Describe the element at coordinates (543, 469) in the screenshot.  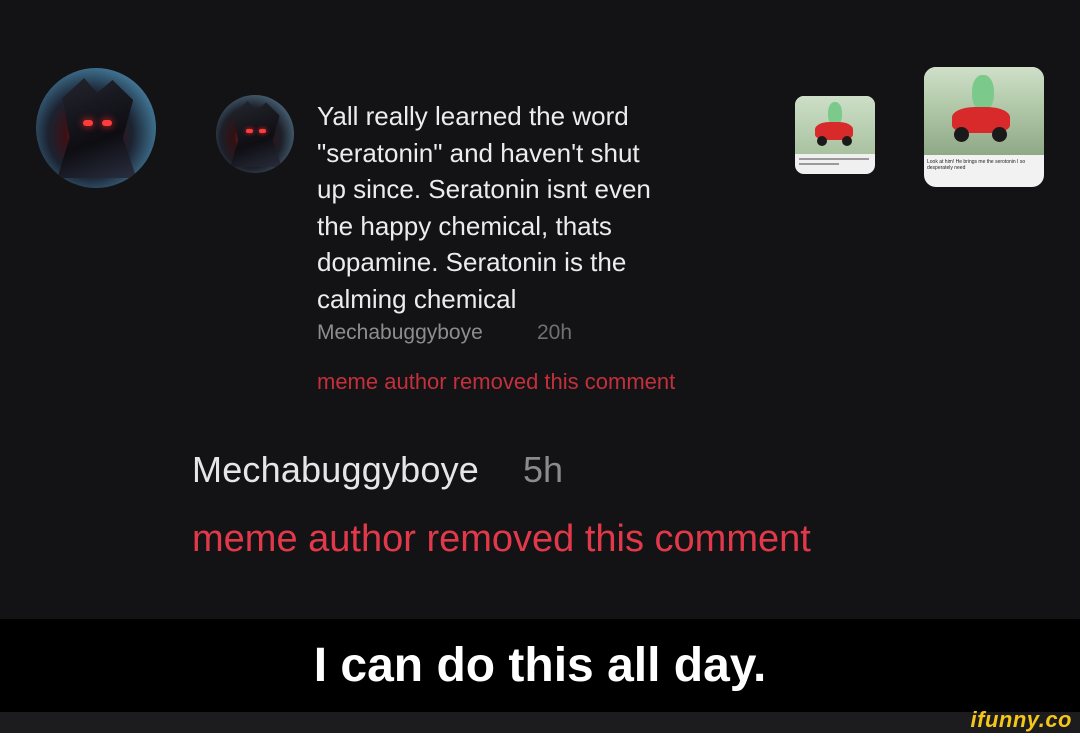
I see `reply-timestamp: 5h` at that location.